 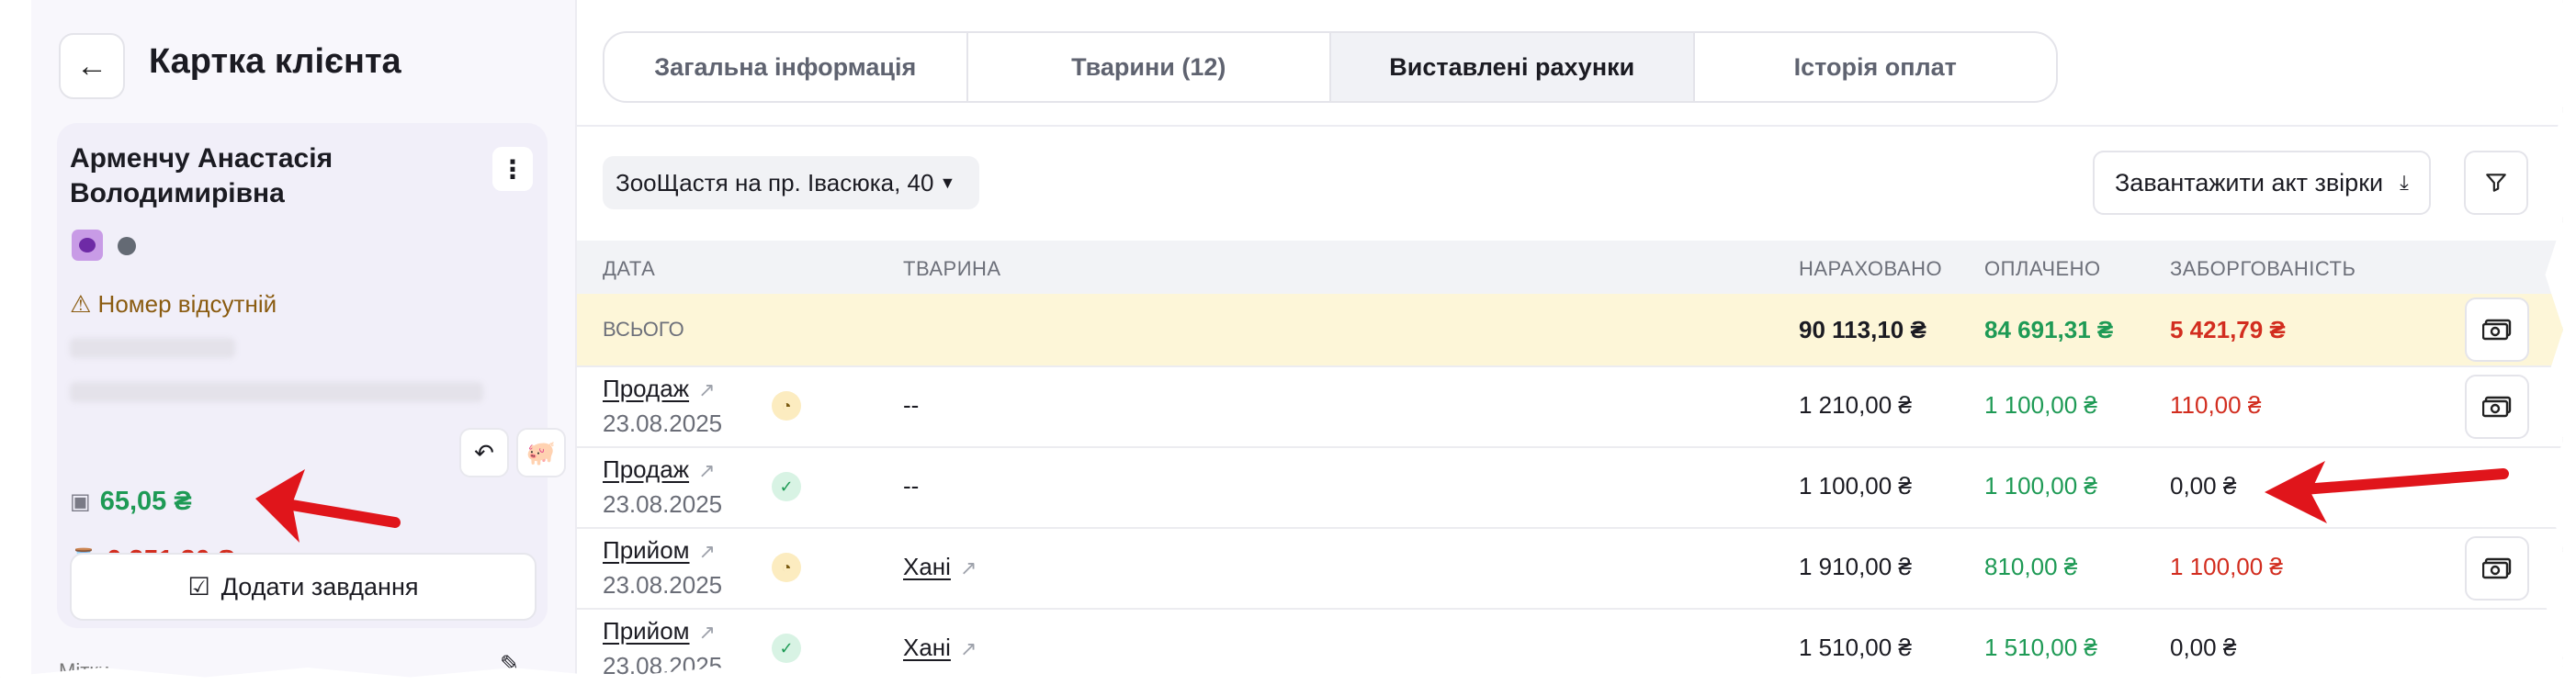 I want to click on client-tag-grey, so click(x=127, y=246).